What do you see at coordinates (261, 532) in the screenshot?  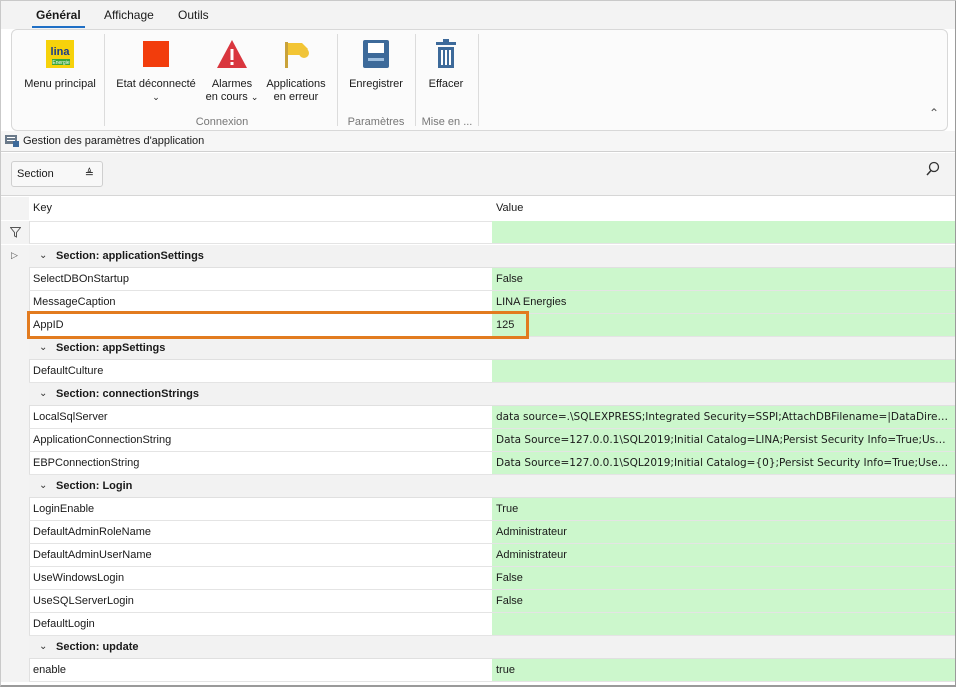 I see `key-cell: DefaultAdminRoleName` at bounding box center [261, 532].